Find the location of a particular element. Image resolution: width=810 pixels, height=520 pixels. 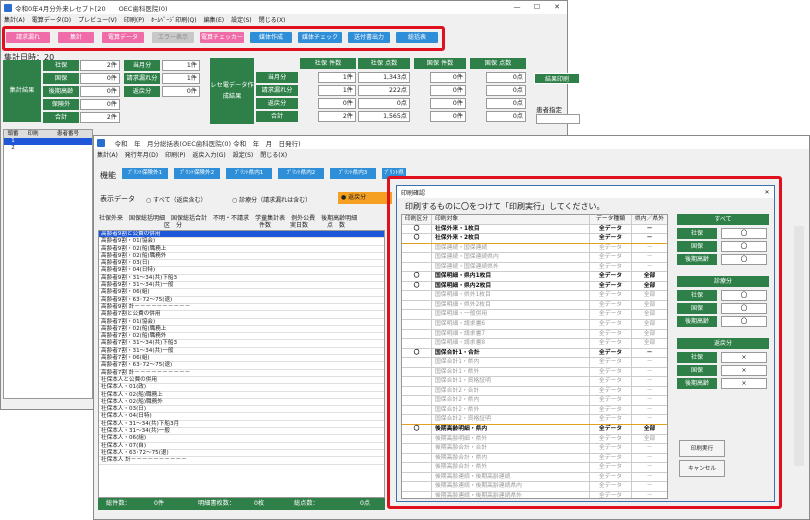

table-row: 高齢者7割 計－－－－－－－－－－ is located at coordinates (241, 373).